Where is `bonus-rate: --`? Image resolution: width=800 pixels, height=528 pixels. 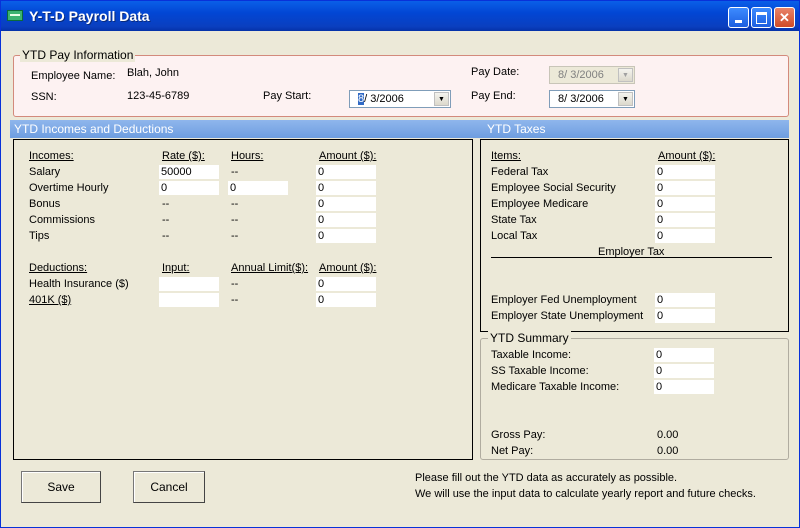 bonus-rate: -- is located at coordinates (166, 204).